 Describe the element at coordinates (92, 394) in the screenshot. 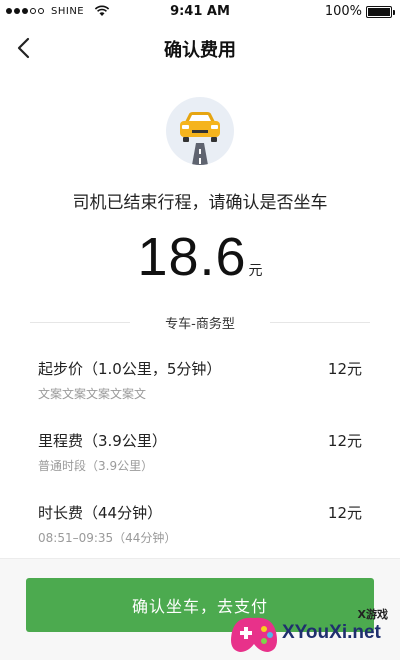

I see `fee-note: 文案文案文案文案文` at that location.